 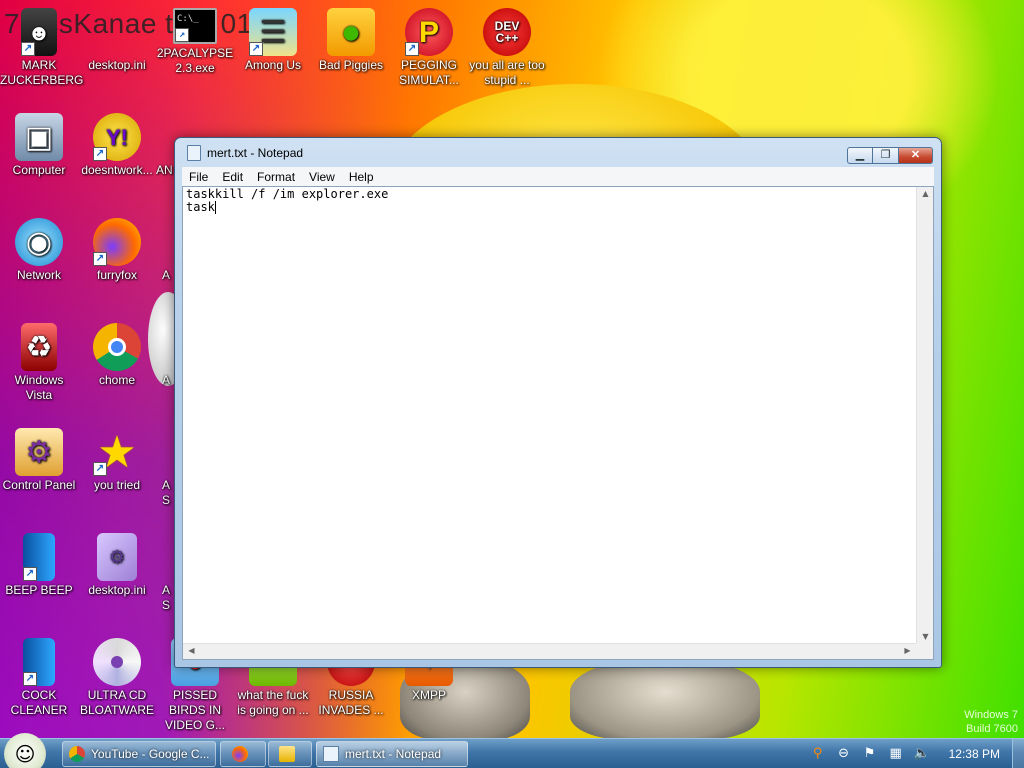 What do you see at coordinates (351, 32) in the screenshot?
I see `bad-piggies-icon: ●` at bounding box center [351, 32].